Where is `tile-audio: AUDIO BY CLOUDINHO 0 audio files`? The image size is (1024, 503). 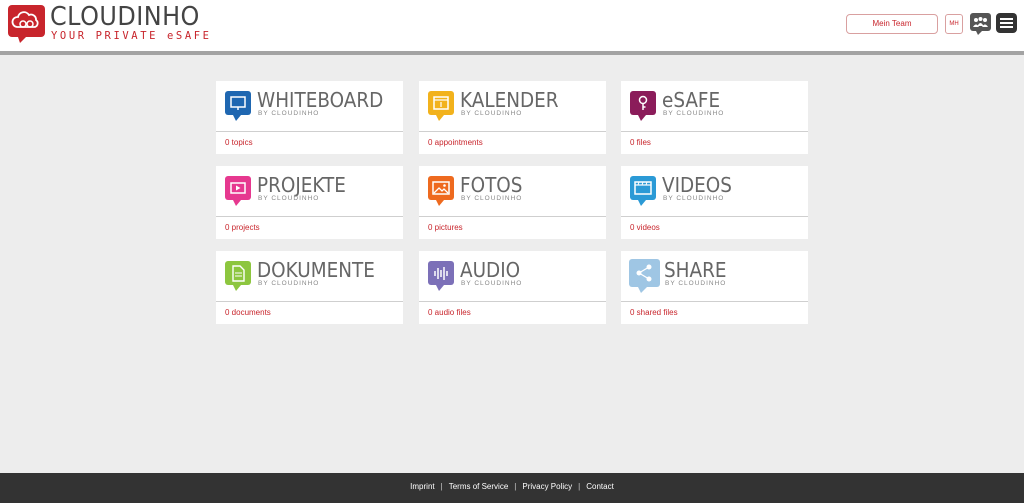 tile-audio: AUDIO BY CLOUDINHO 0 audio files is located at coordinates (512, 287).